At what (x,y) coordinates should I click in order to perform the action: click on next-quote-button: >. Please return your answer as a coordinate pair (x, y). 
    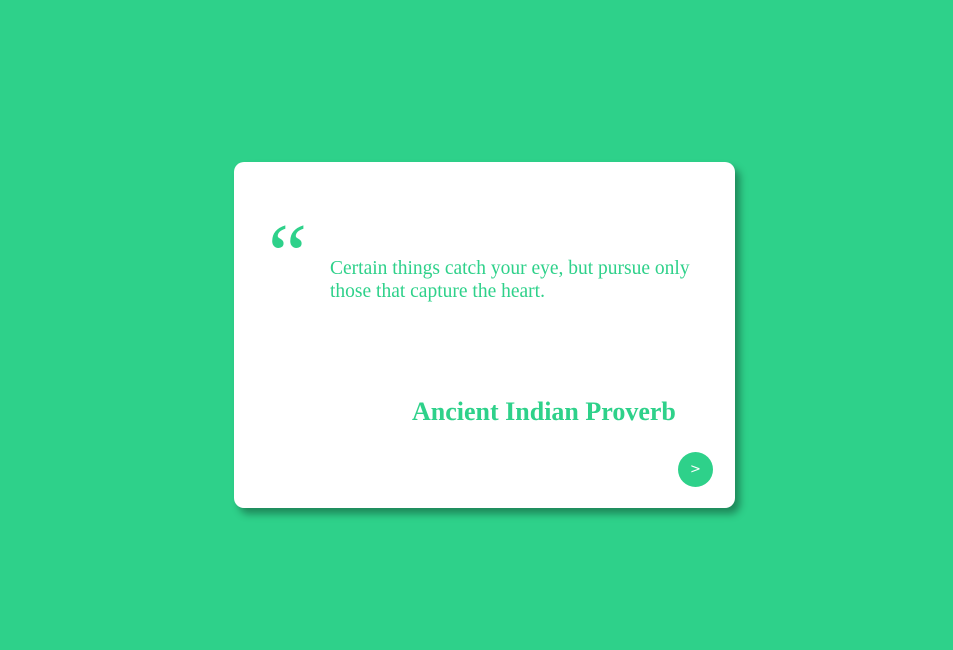
    Looking at the image, I should click on (695, 469).